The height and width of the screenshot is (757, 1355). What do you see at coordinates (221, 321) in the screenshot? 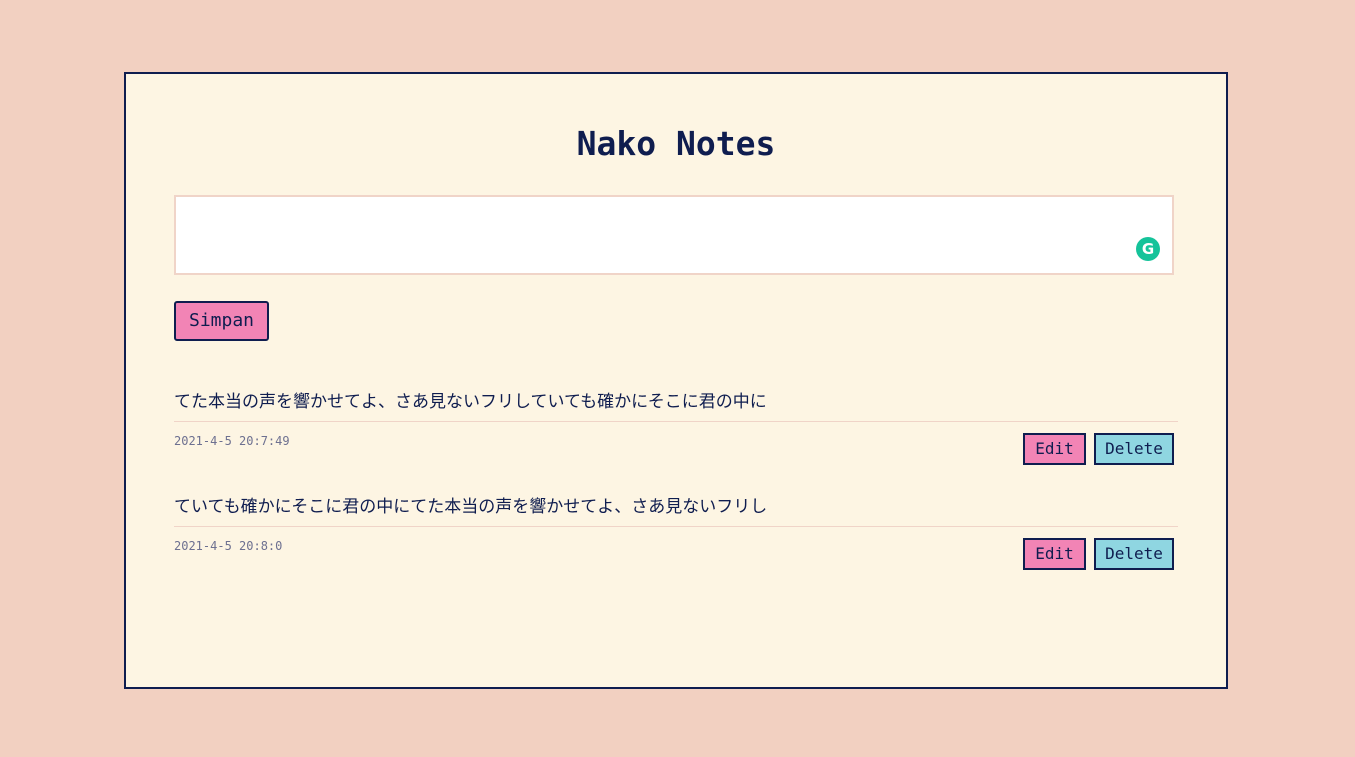
I see `save-button: Simpan` at bounding box center [221, 321].